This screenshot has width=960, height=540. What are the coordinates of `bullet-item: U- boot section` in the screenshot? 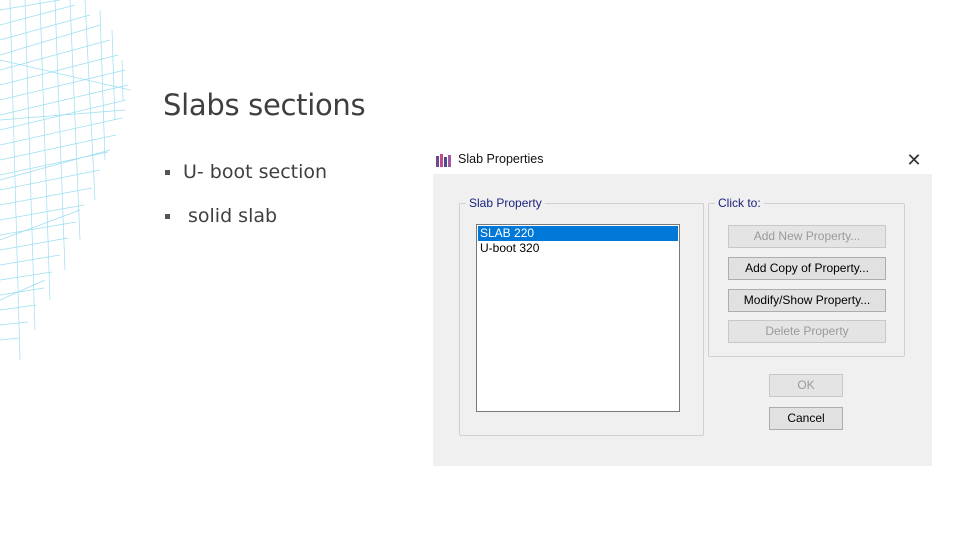 It's located at (246, 172).